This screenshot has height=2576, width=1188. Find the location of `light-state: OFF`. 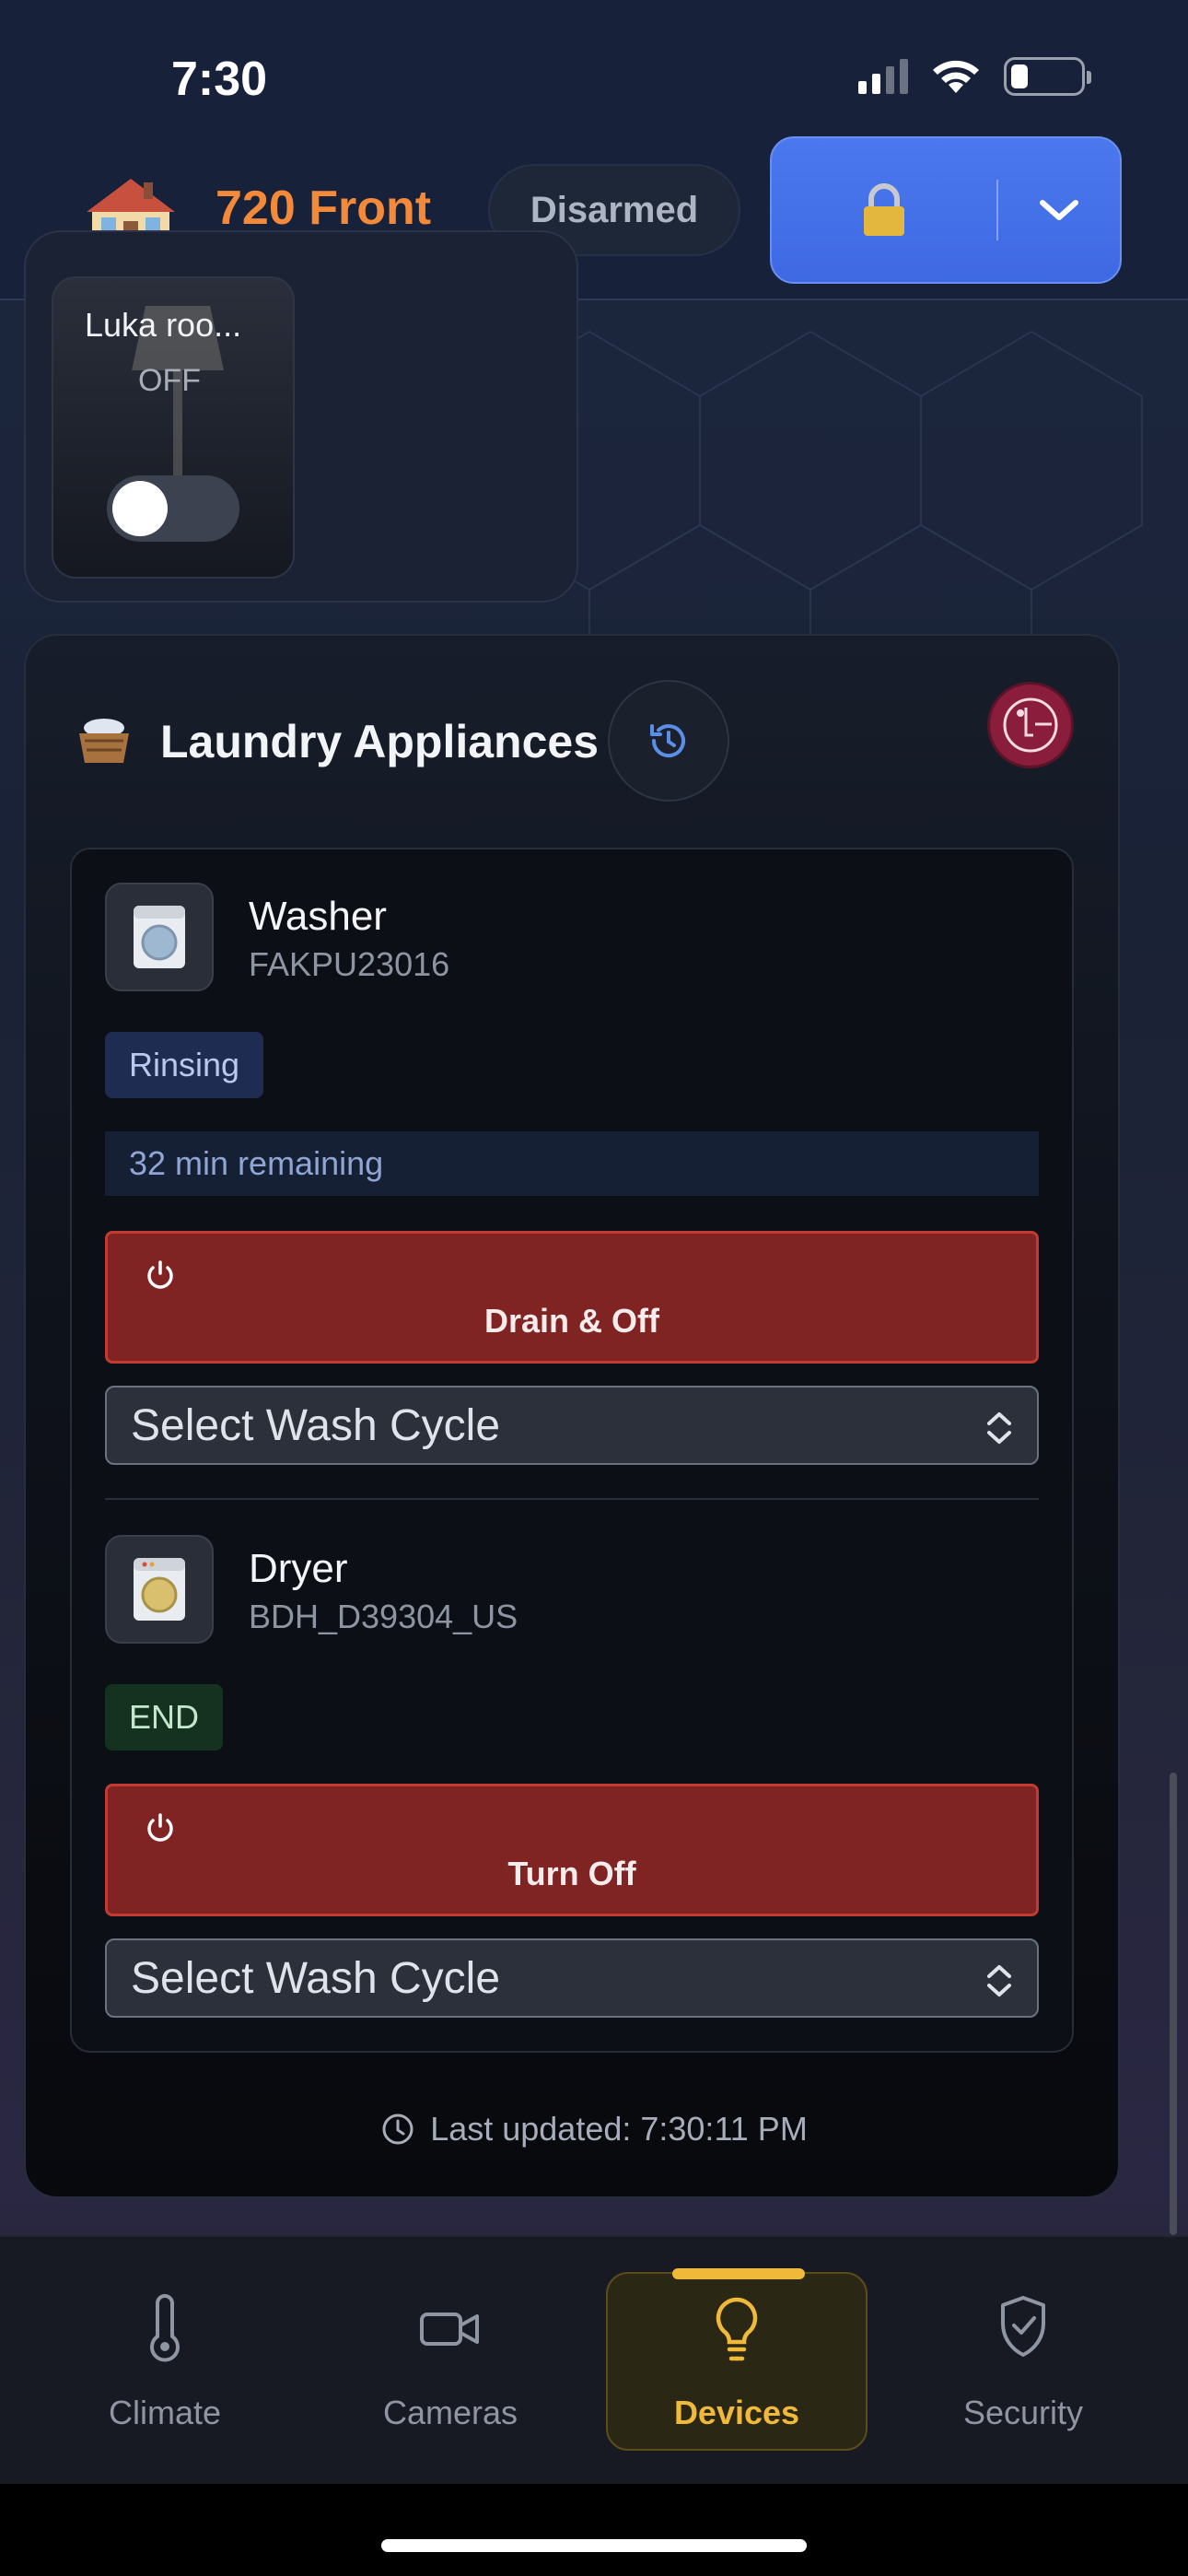

light-state: OFF is located at coordinates (169, 380).